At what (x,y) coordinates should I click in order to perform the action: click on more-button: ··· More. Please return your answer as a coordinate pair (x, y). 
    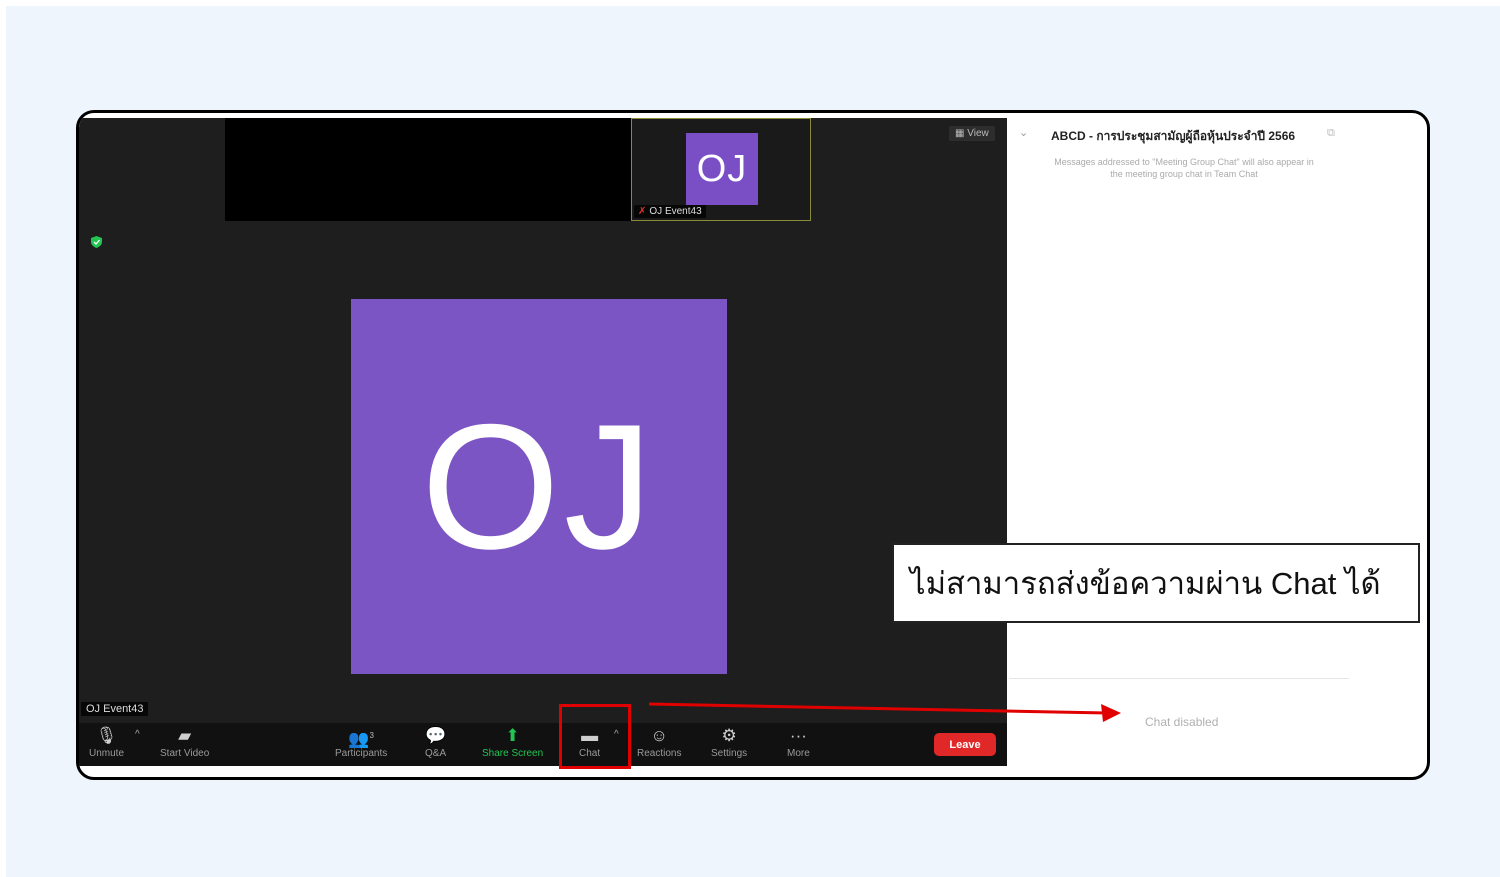
    Looking at the image, I should click on (798, 745).